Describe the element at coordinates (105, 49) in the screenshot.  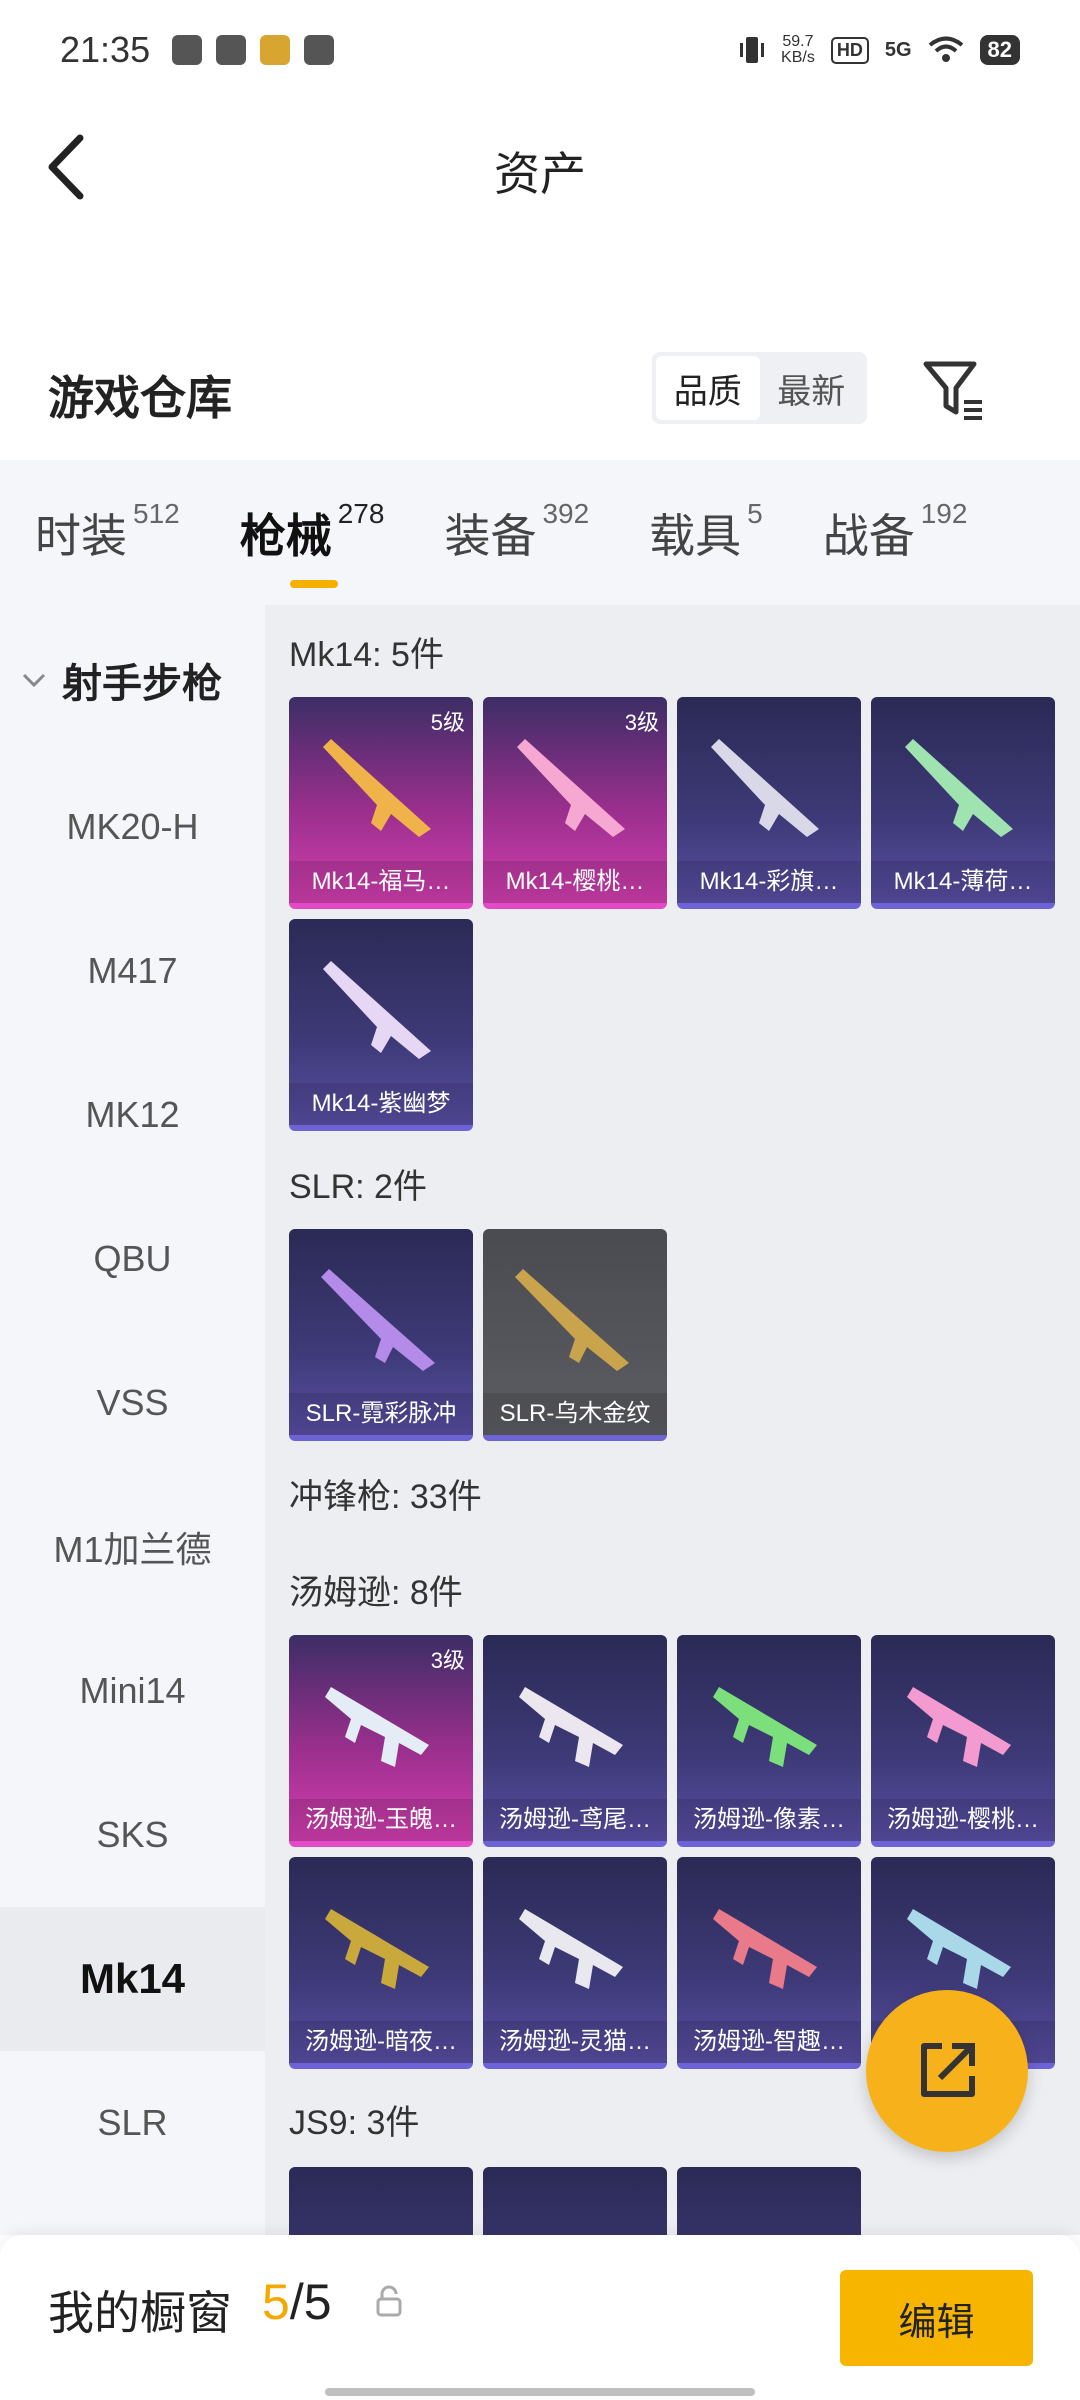
I see `status-time: 21:35` at that location.